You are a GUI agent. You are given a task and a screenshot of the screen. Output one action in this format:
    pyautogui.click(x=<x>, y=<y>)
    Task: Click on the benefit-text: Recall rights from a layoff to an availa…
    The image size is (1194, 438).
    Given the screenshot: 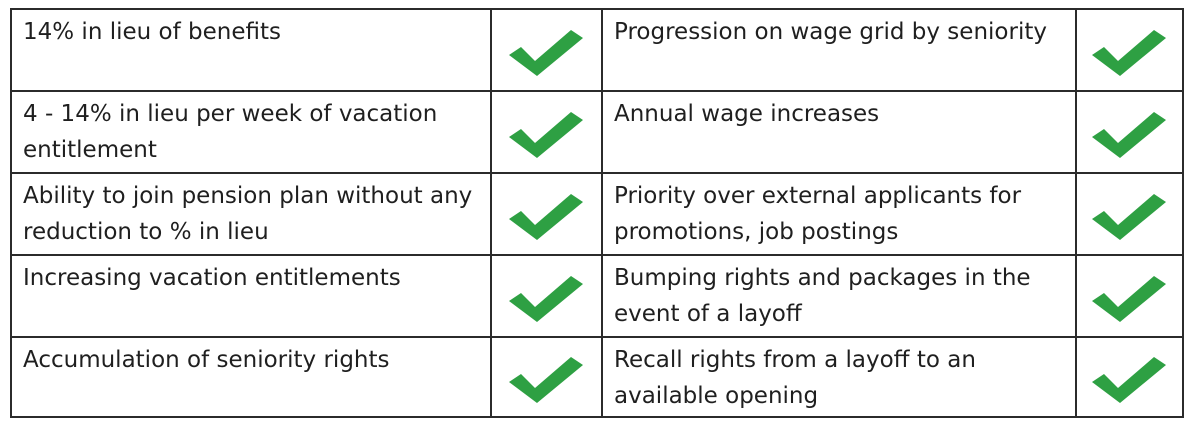 What is the action you would take?
    pyautogui.click(x=795, y=378)
    